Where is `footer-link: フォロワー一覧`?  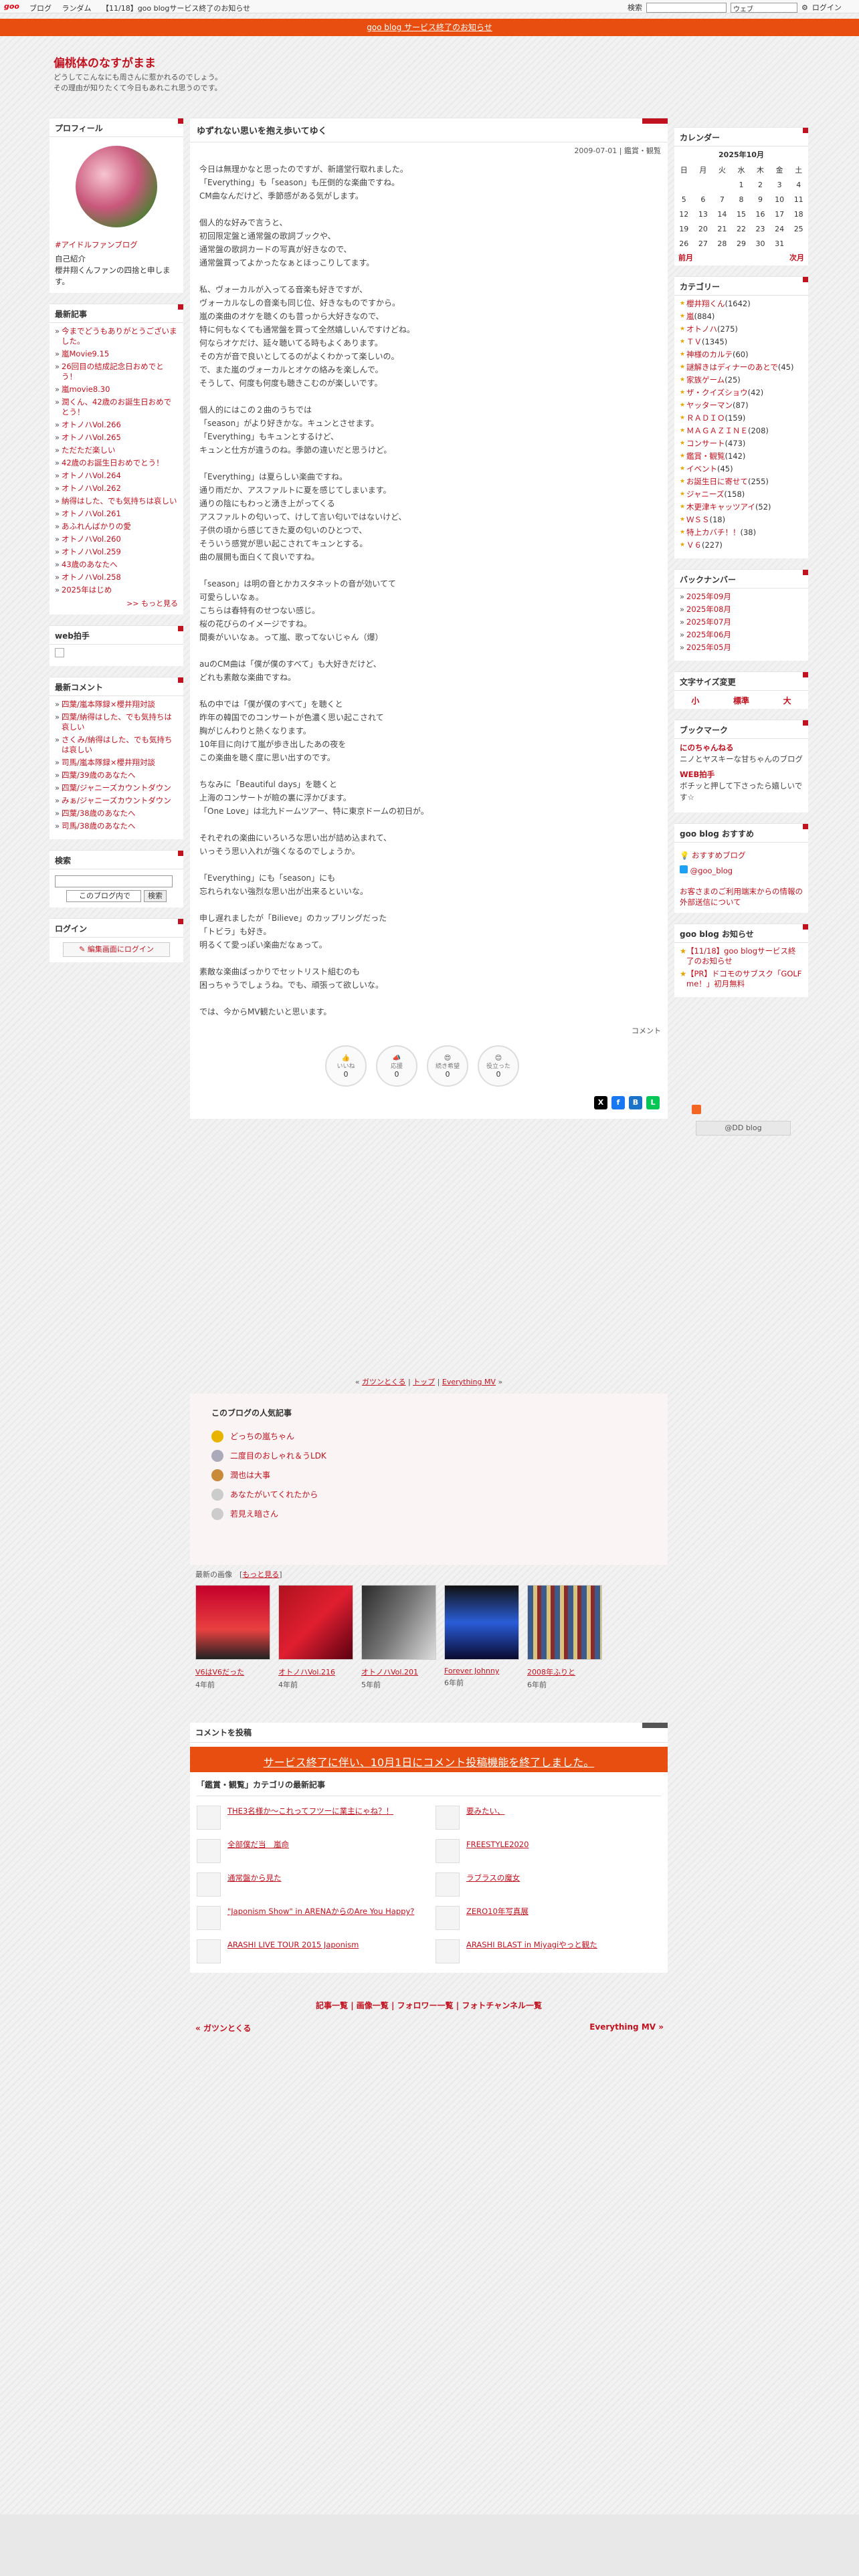 footer-link: フォロワー一覧 is located at coordinates (426, 2006).